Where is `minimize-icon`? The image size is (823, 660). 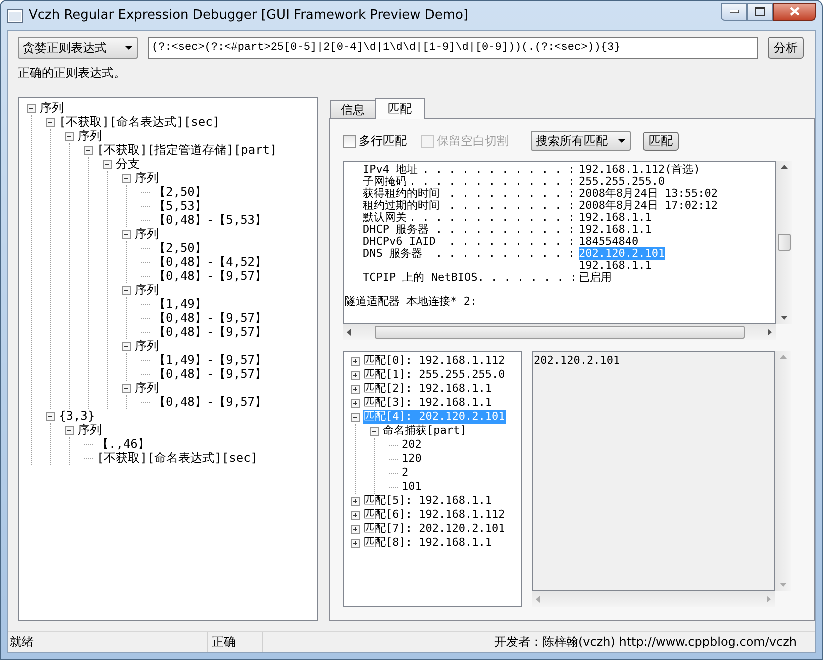
minimize-icon is located at coordinates (734, 12).